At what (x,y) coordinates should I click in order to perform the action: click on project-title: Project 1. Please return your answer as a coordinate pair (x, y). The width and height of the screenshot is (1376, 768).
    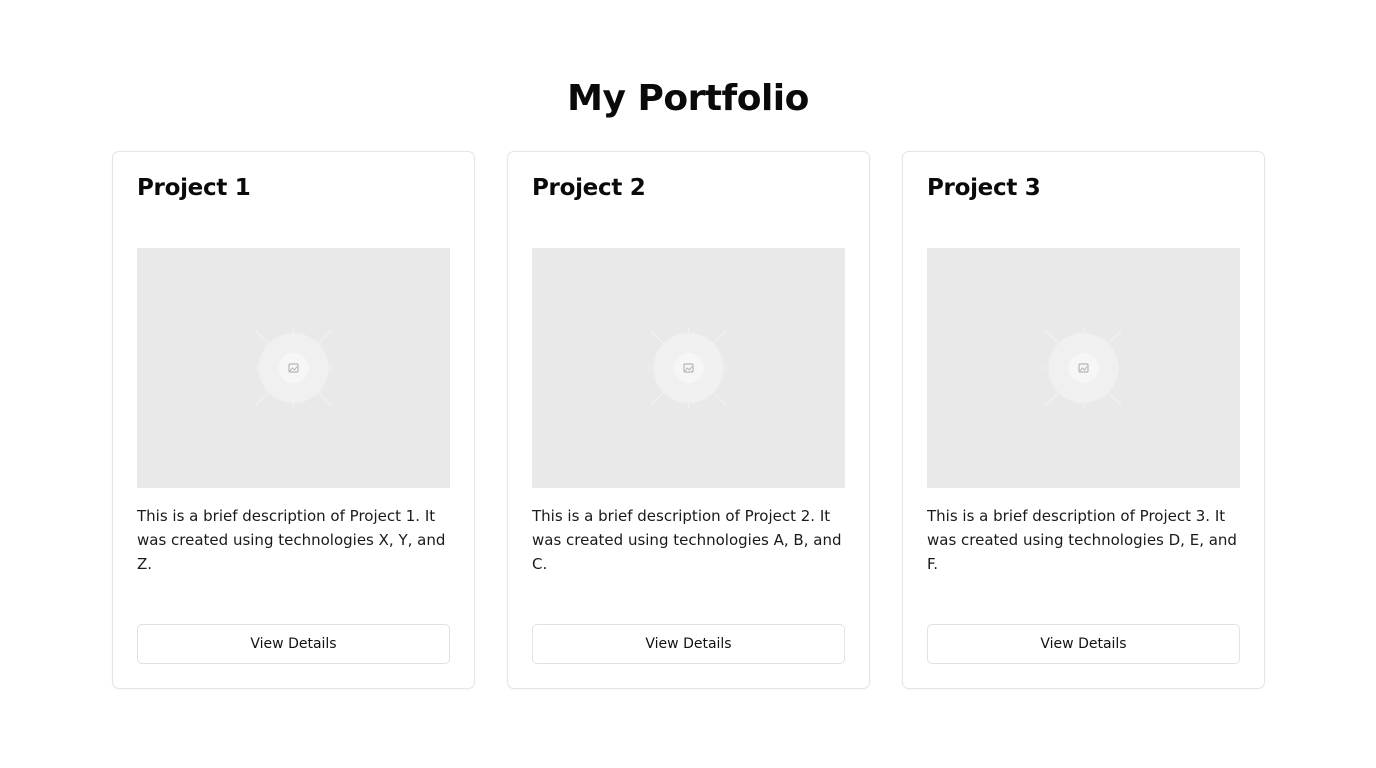
    Looking at the image, I should click on (194, 188).